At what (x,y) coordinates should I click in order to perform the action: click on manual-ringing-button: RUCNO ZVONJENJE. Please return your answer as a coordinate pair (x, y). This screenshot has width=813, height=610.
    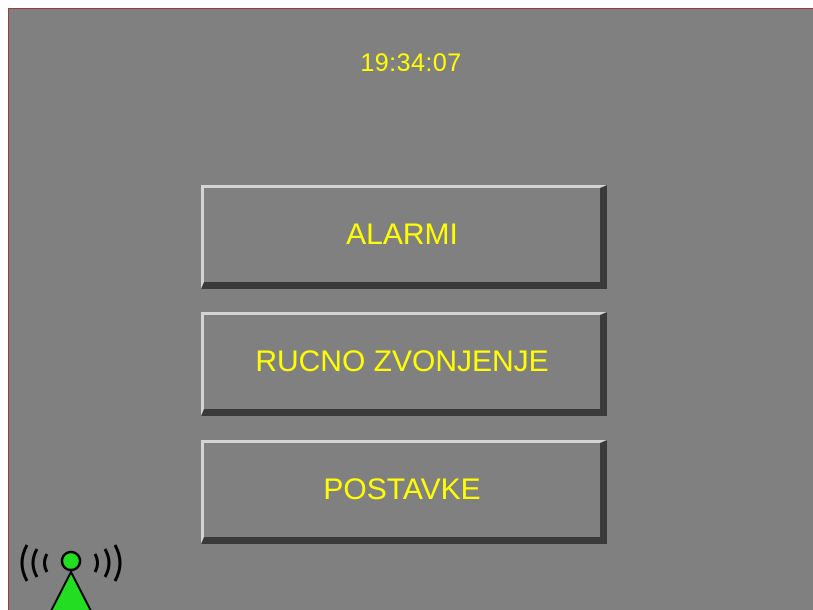
    Looking at the image, I should click on (404, 364).